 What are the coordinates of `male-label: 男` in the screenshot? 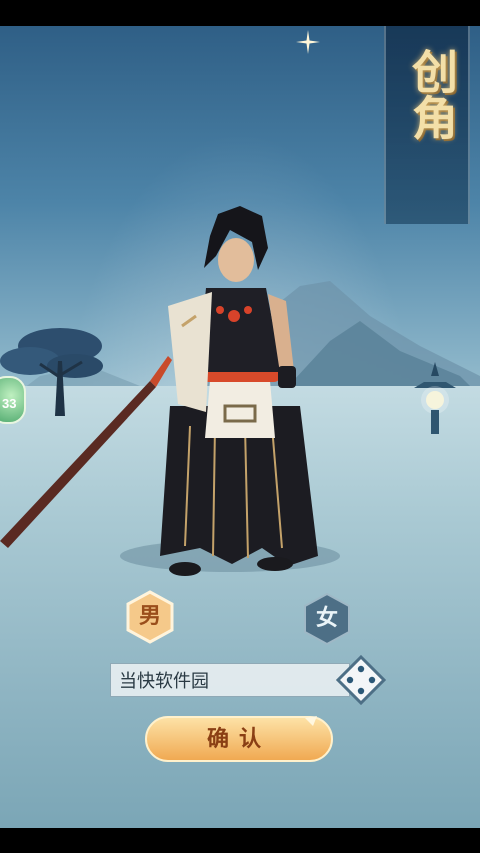 It's located at (149, 616).